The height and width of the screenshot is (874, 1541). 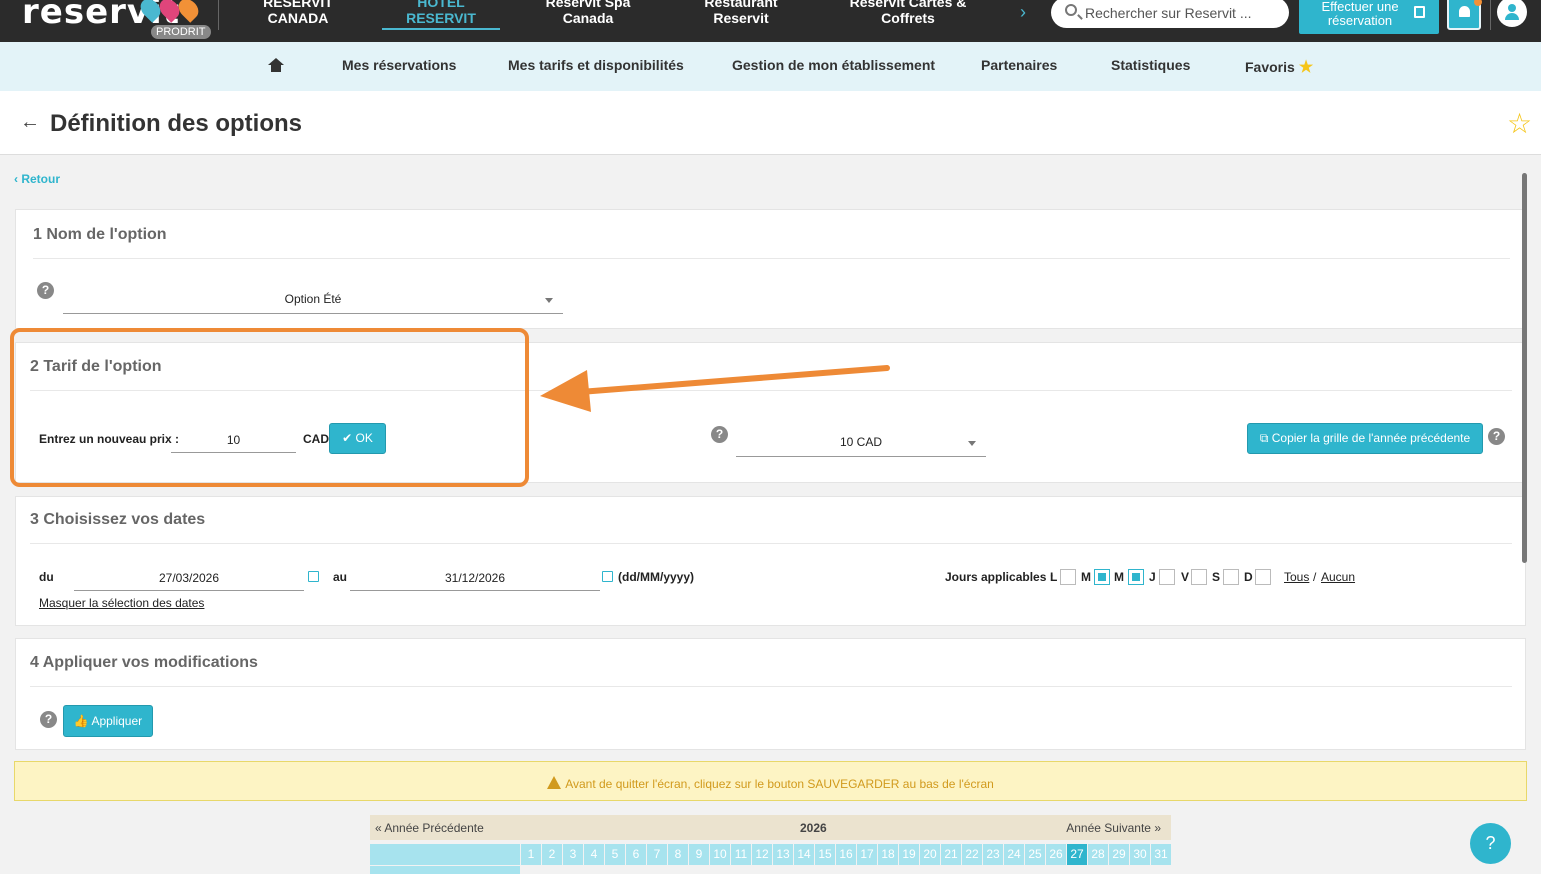 What do you see at coordinates (770, 123) in the screenshot?
I see `page-header: ← Définition des options ☆` at bounding box center [770, 123].